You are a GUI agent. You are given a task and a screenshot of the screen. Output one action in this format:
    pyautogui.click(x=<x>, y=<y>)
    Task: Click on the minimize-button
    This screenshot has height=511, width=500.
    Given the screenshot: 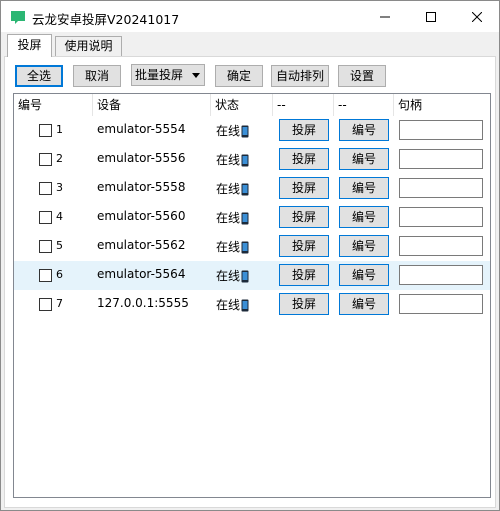 What is the action you would take?
    pyautogui.click(x=385, y=16)
    